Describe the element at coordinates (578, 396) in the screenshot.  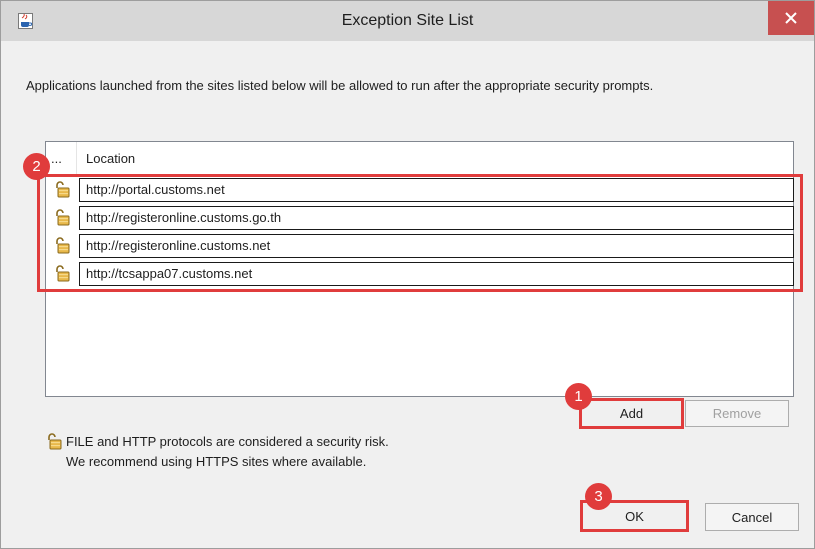
I see `step-badge-1: 1` at that location.